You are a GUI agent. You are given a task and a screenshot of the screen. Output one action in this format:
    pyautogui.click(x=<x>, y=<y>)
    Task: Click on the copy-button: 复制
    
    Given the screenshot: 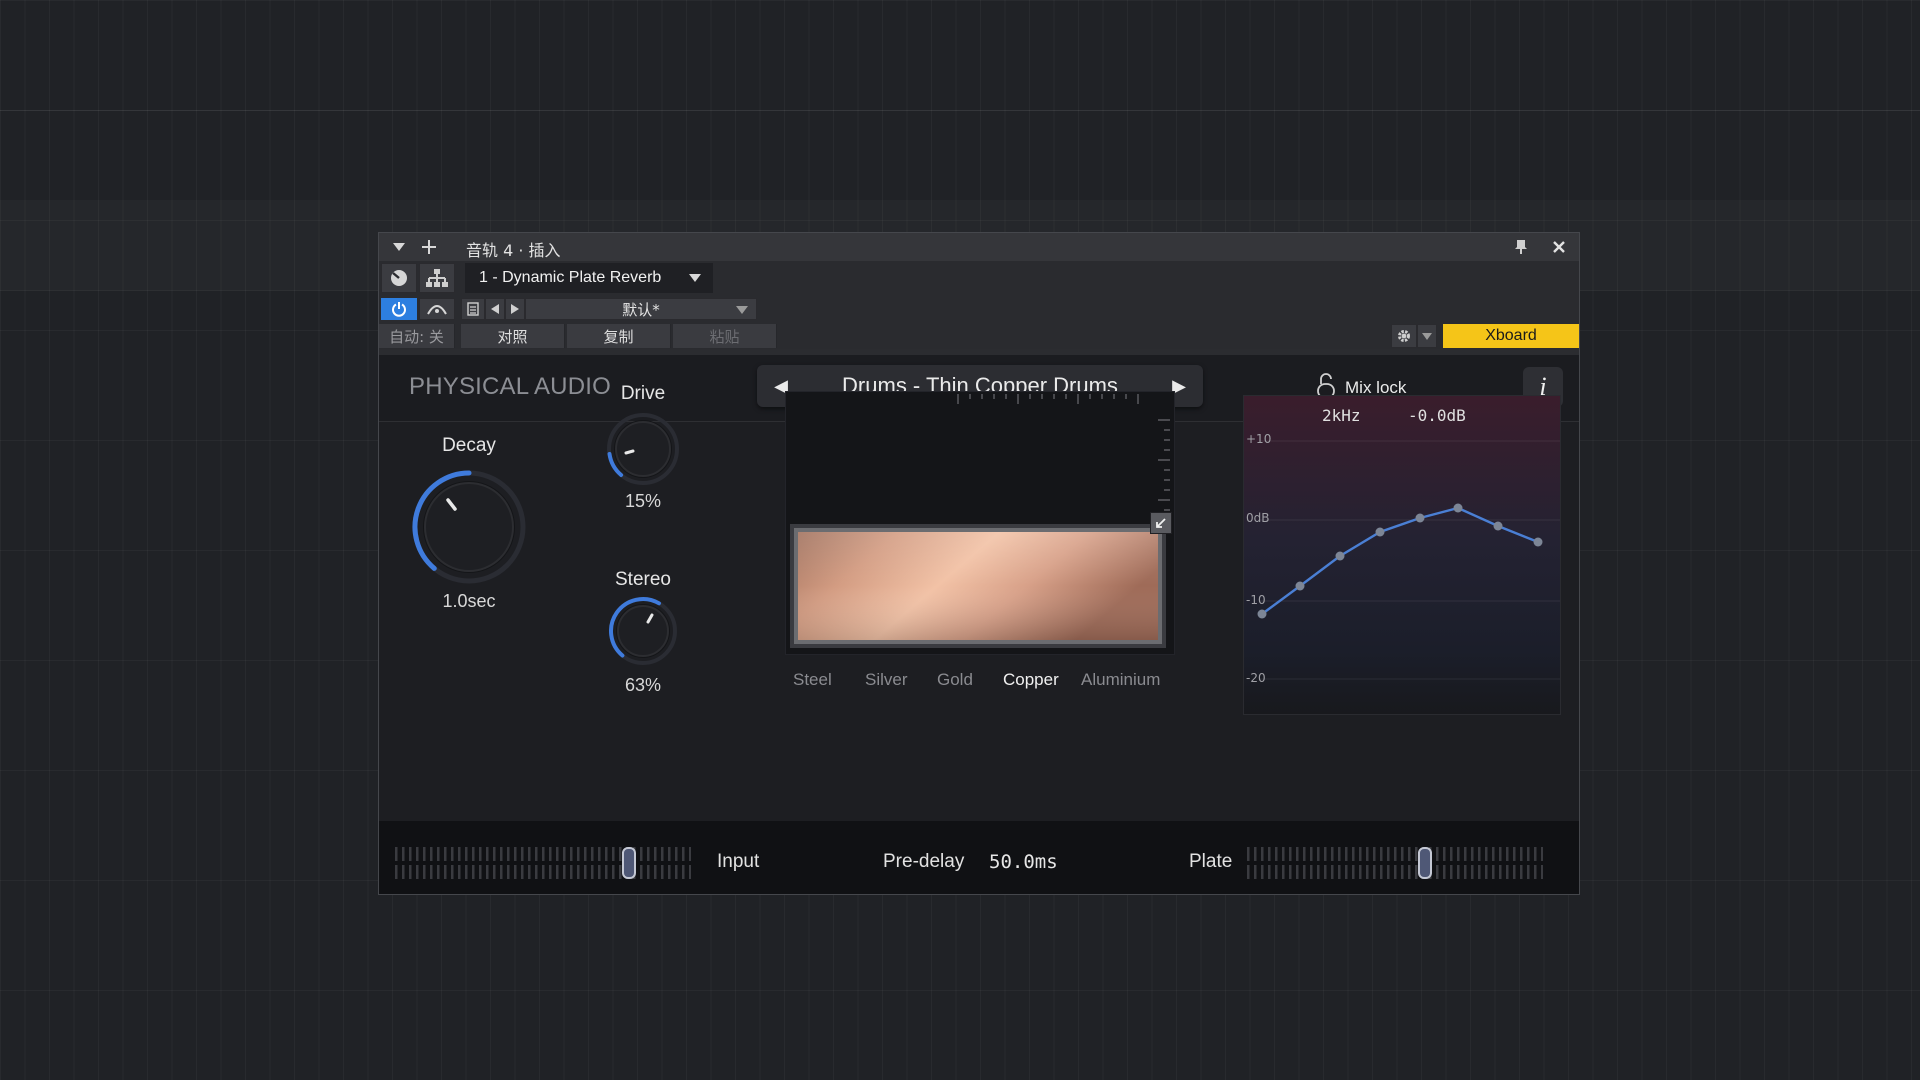 What is the action you would take?
    pyautogui.click(x=619, y=336)
    